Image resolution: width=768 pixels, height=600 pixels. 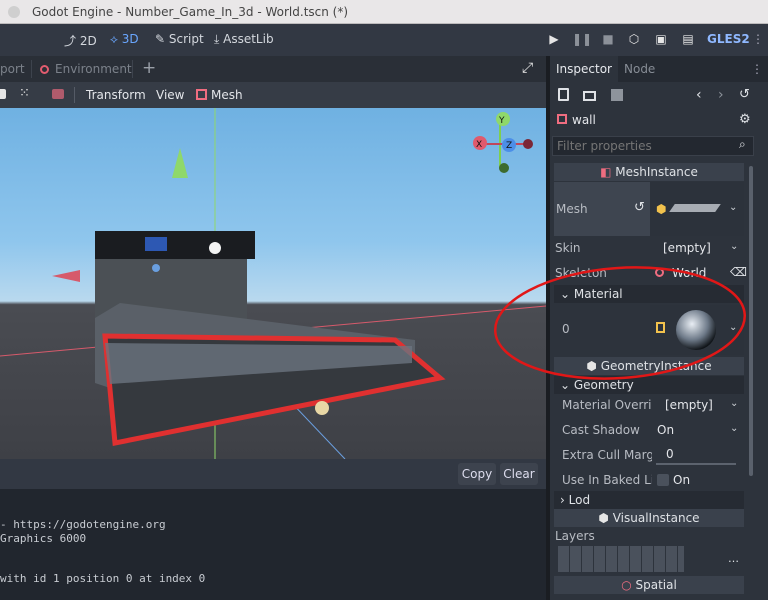 I want to click on property-material-override-value: [empty], so click(x=689, y=405).